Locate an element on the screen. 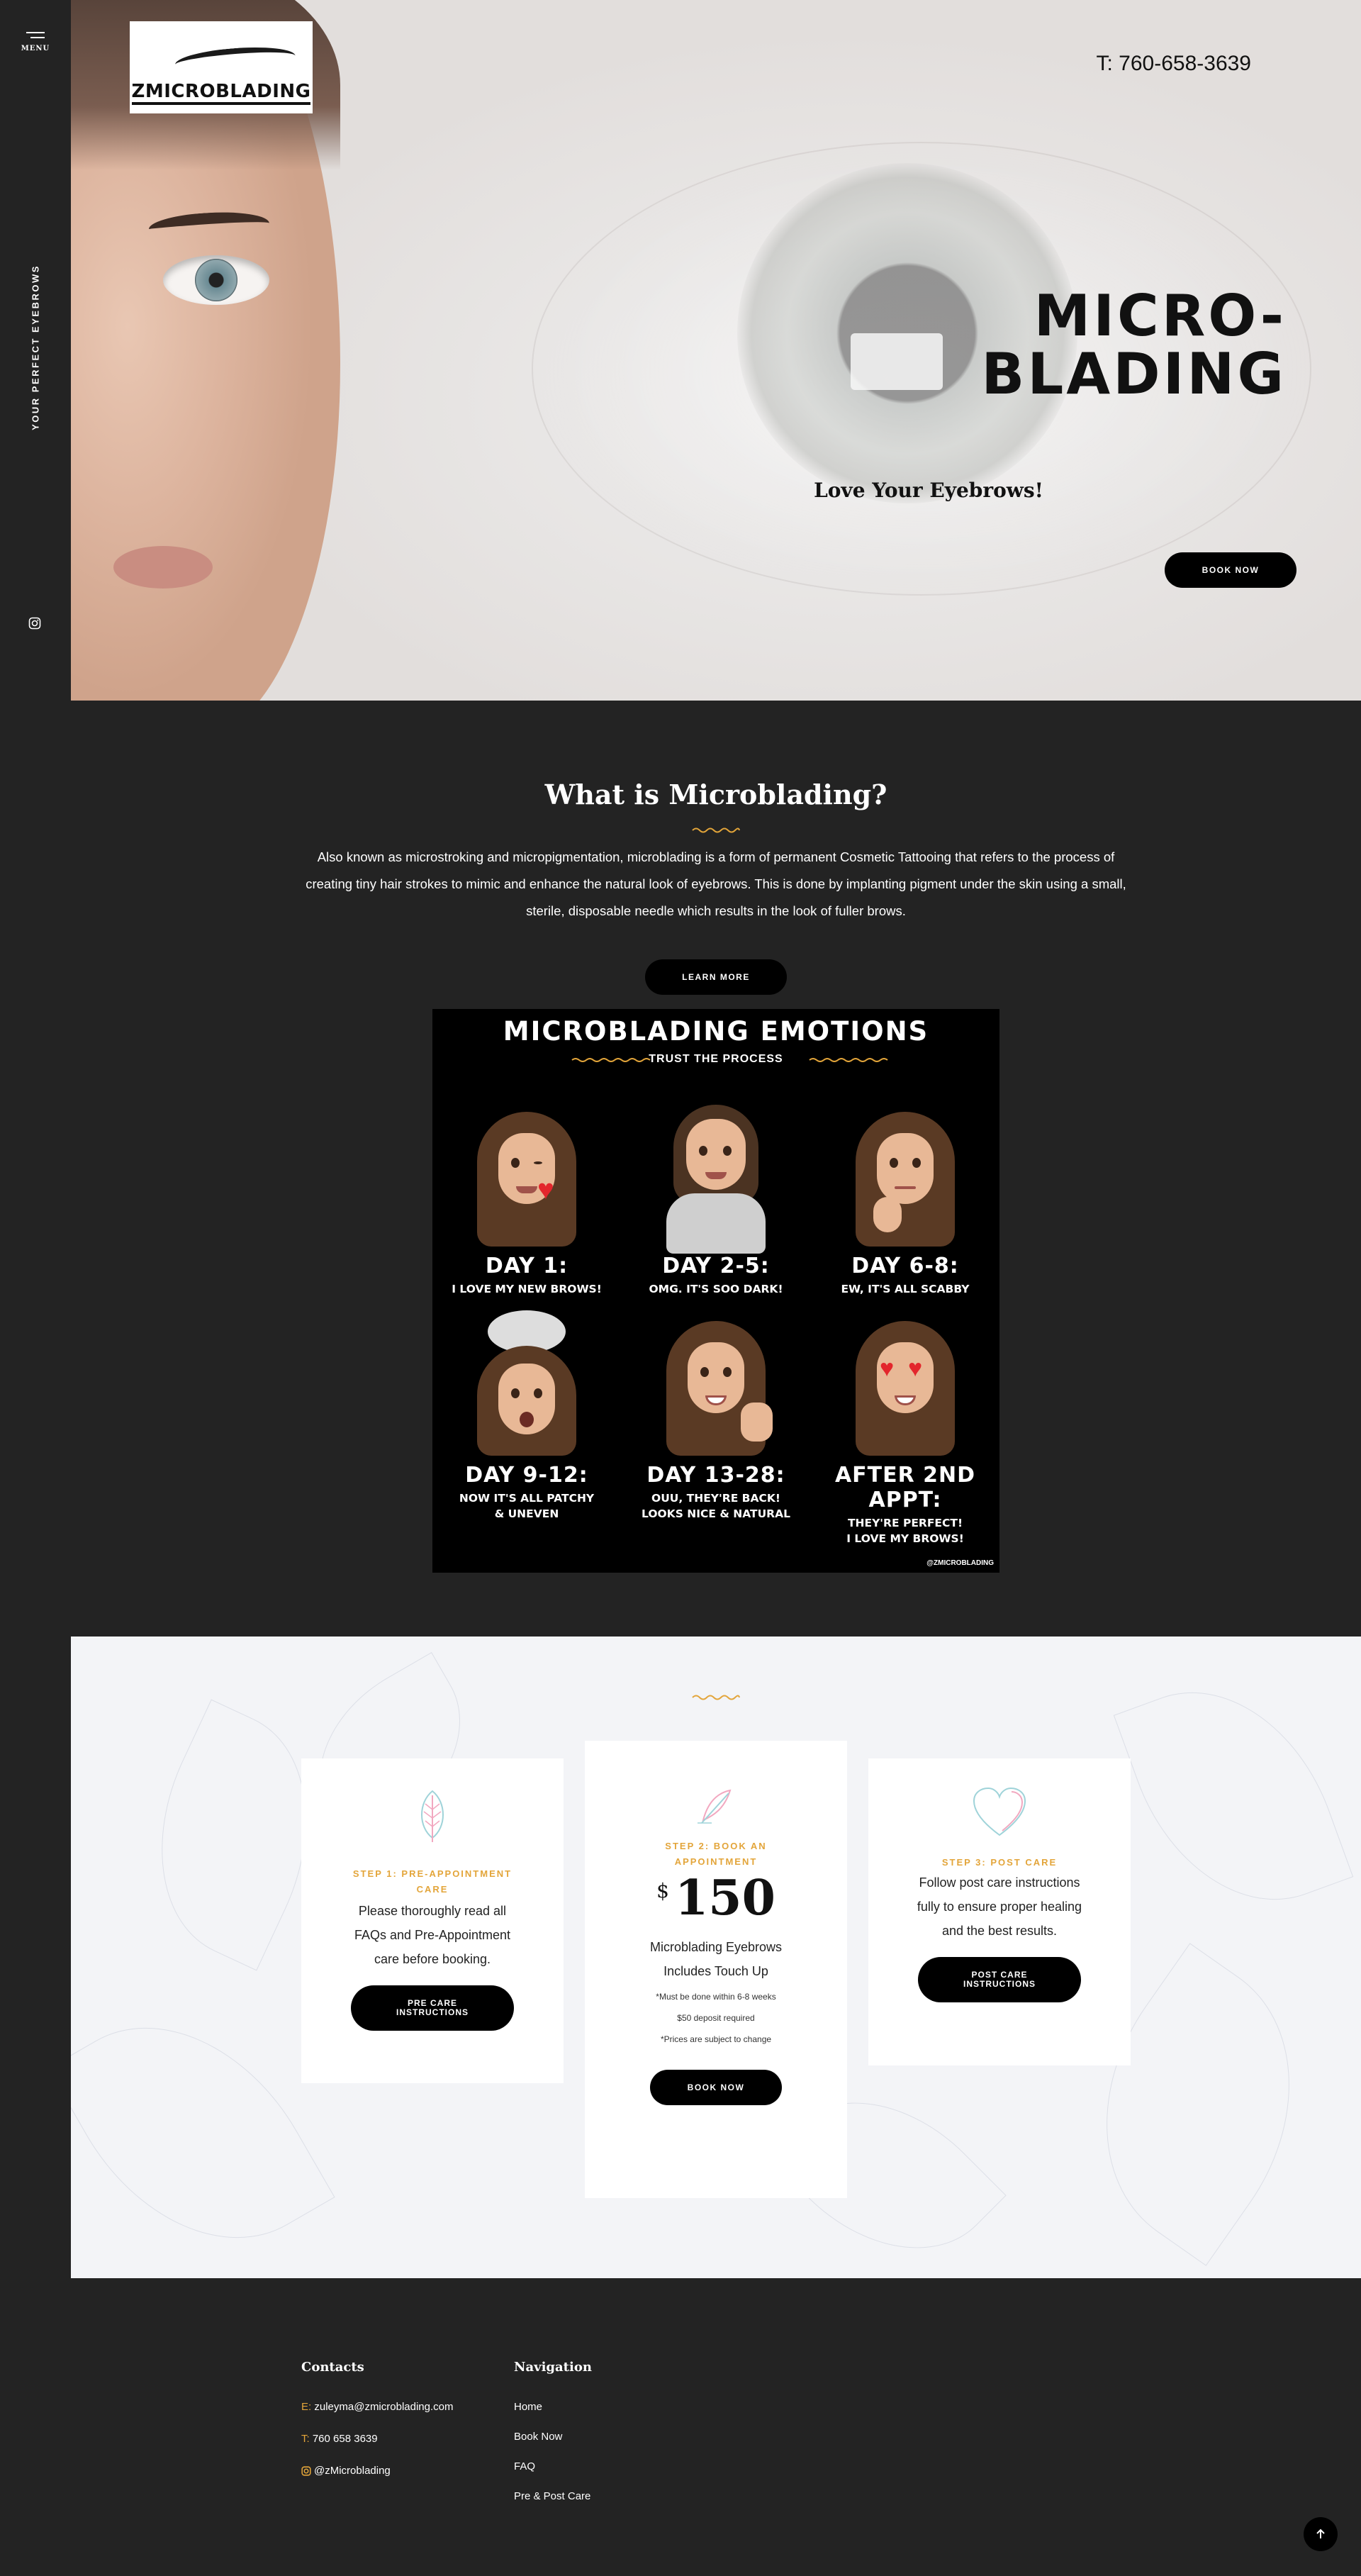 Image resolution: width=1361 pixels, height=2576 pixels. note-deposit: $50 deposit required is located at coordinates (716, 2018).